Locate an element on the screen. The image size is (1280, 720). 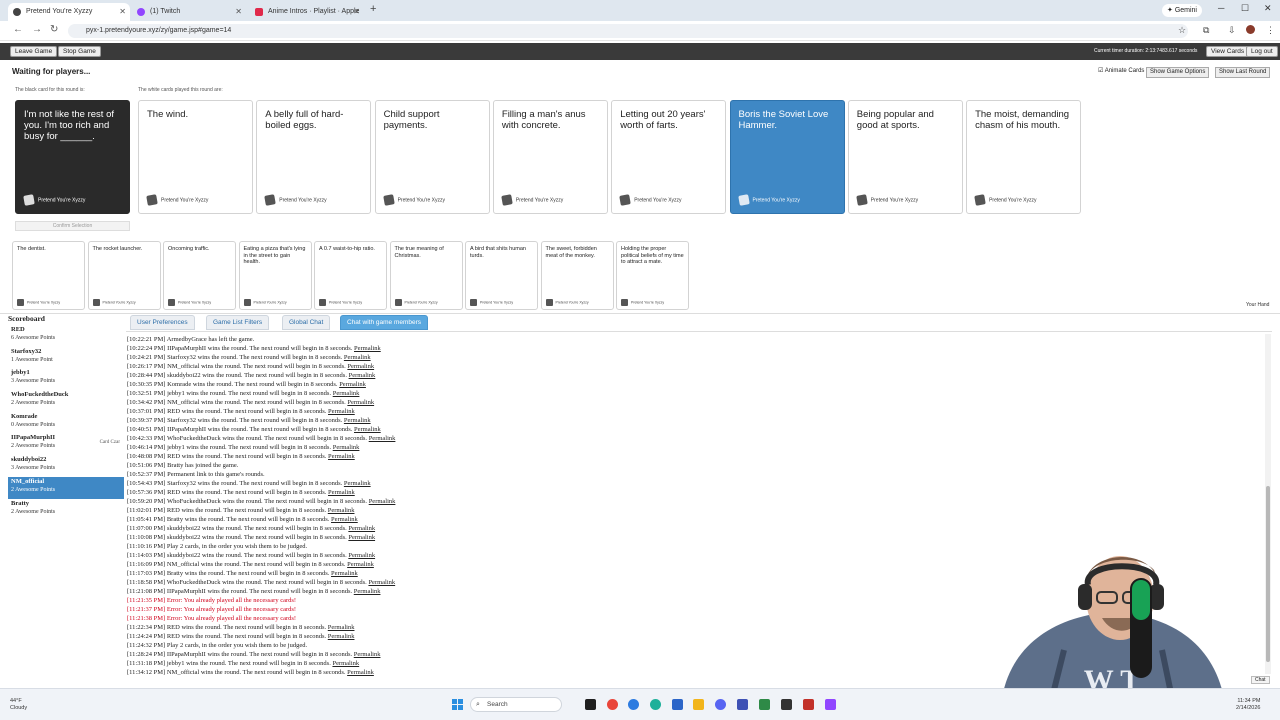
start-icon is located at coordinates (457, 704).